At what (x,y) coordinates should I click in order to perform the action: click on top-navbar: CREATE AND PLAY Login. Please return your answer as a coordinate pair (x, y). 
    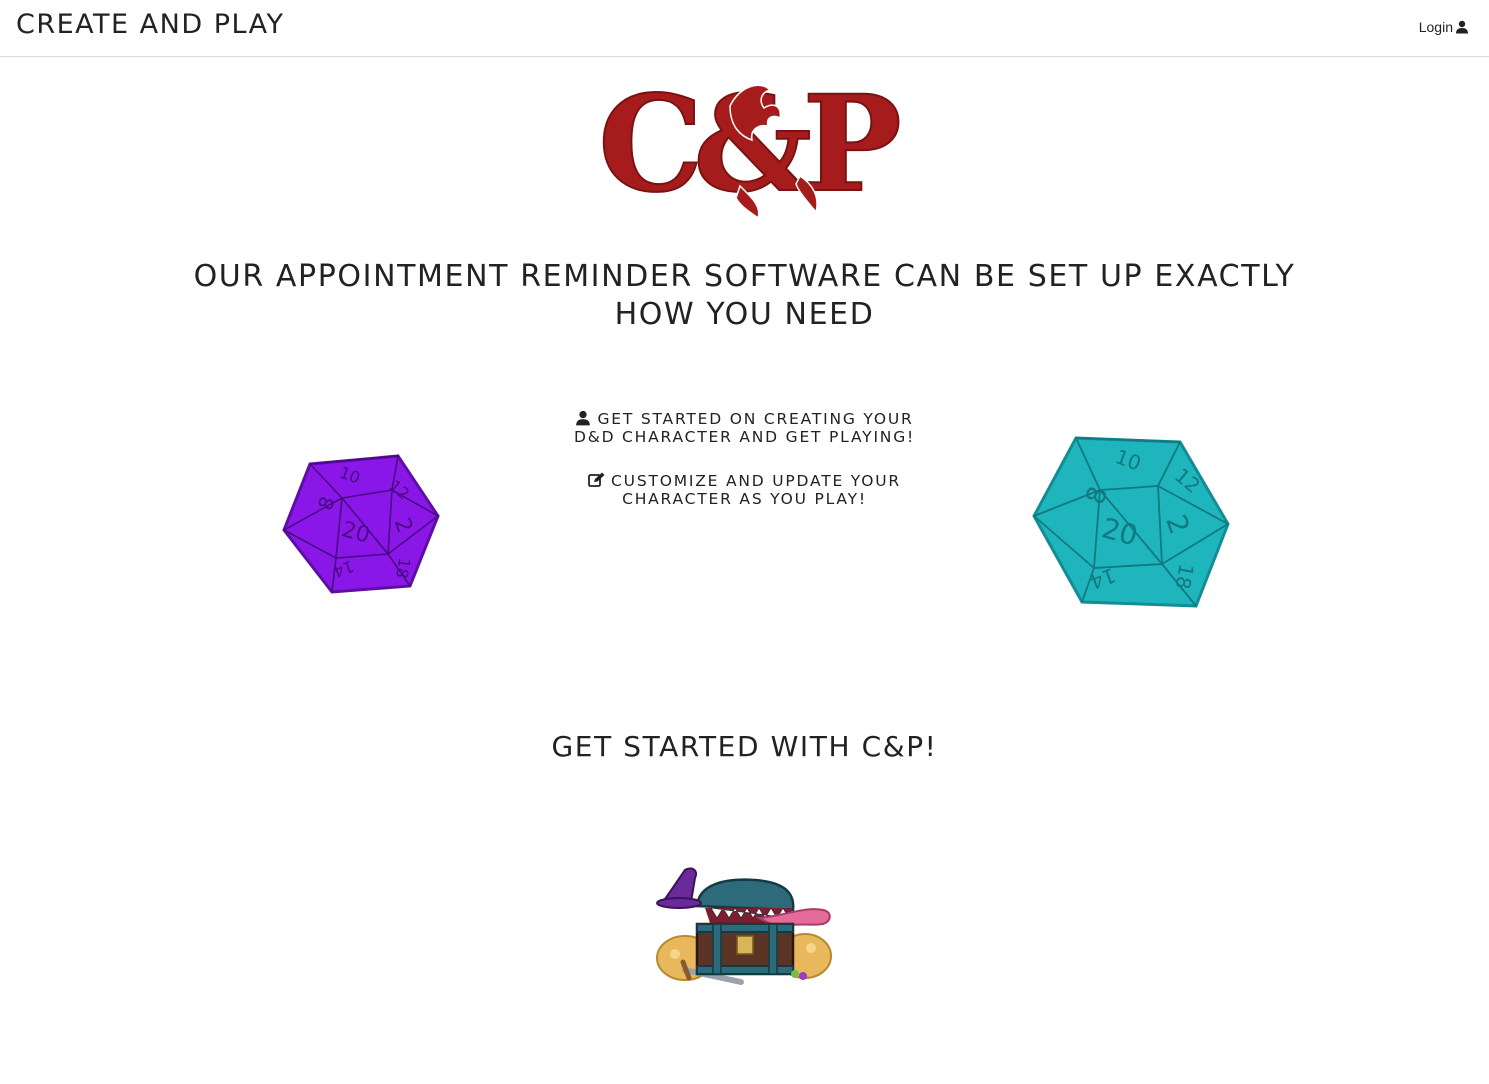
    Looking at the image, I should click on (744, 28).